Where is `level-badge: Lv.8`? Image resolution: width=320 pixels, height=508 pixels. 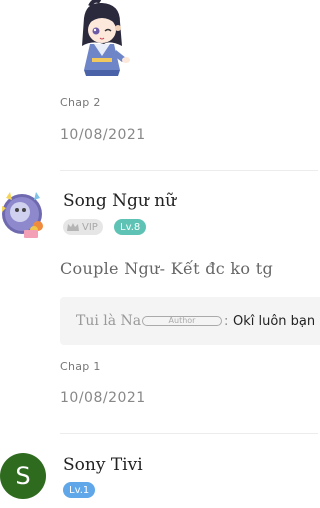
level-badge: Lv.8 is located at coordinates (130, 227).